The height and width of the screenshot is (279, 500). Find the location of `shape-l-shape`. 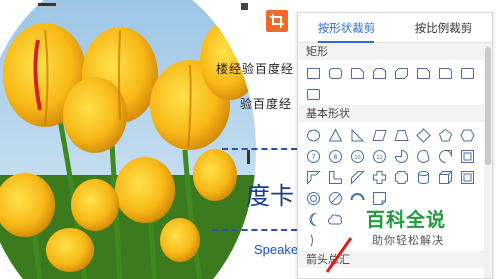

shape-l-shape is located at coordinates (335, 177).